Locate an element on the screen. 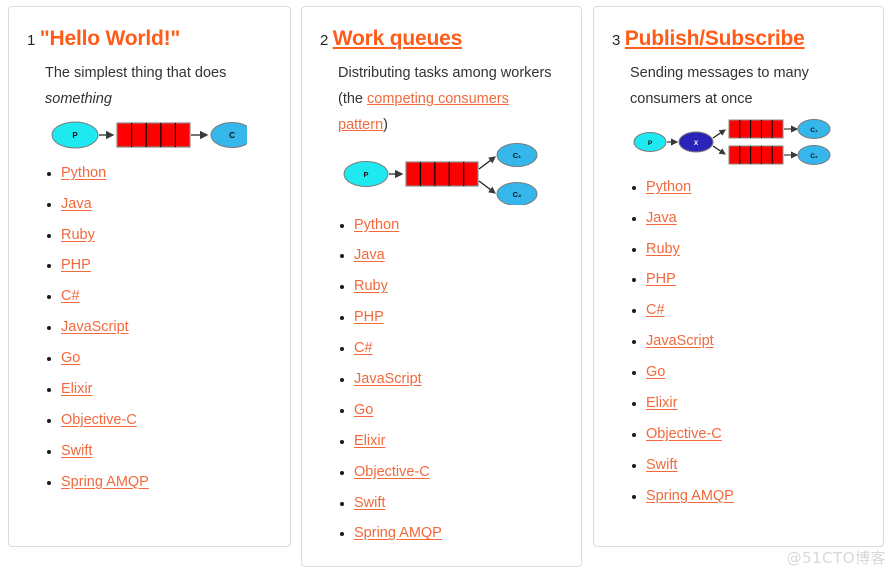  svg-text: C is located at coordinates (232, 135).